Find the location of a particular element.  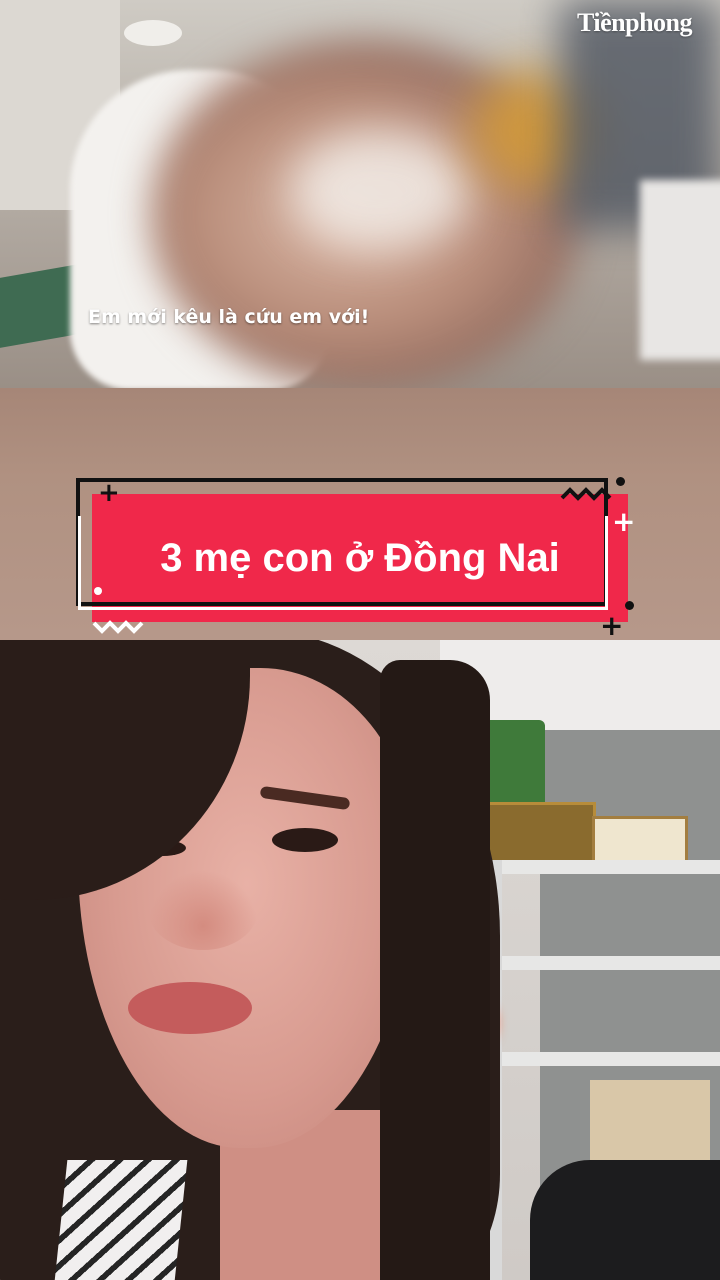

title-card: 3 mẹ con ở Đồng Nai is located at coordinates (357, 556).